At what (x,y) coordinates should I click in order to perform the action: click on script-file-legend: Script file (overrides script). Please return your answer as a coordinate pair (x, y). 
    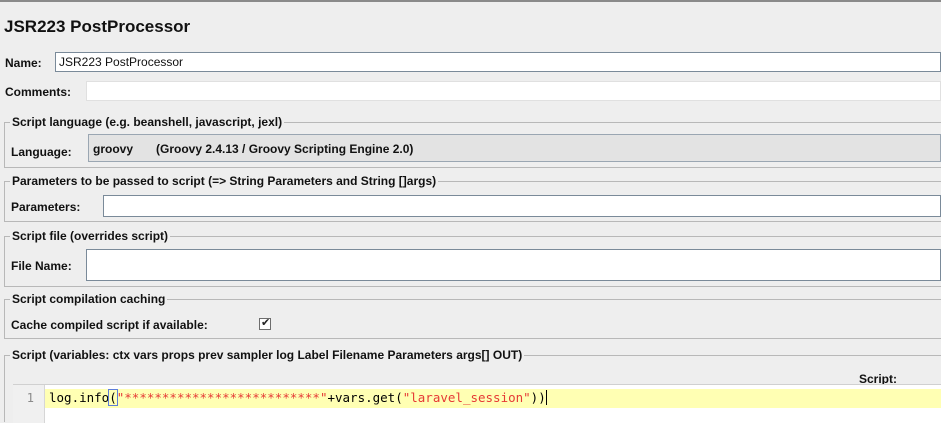
    Looking at the image, I should click on (90, 236).